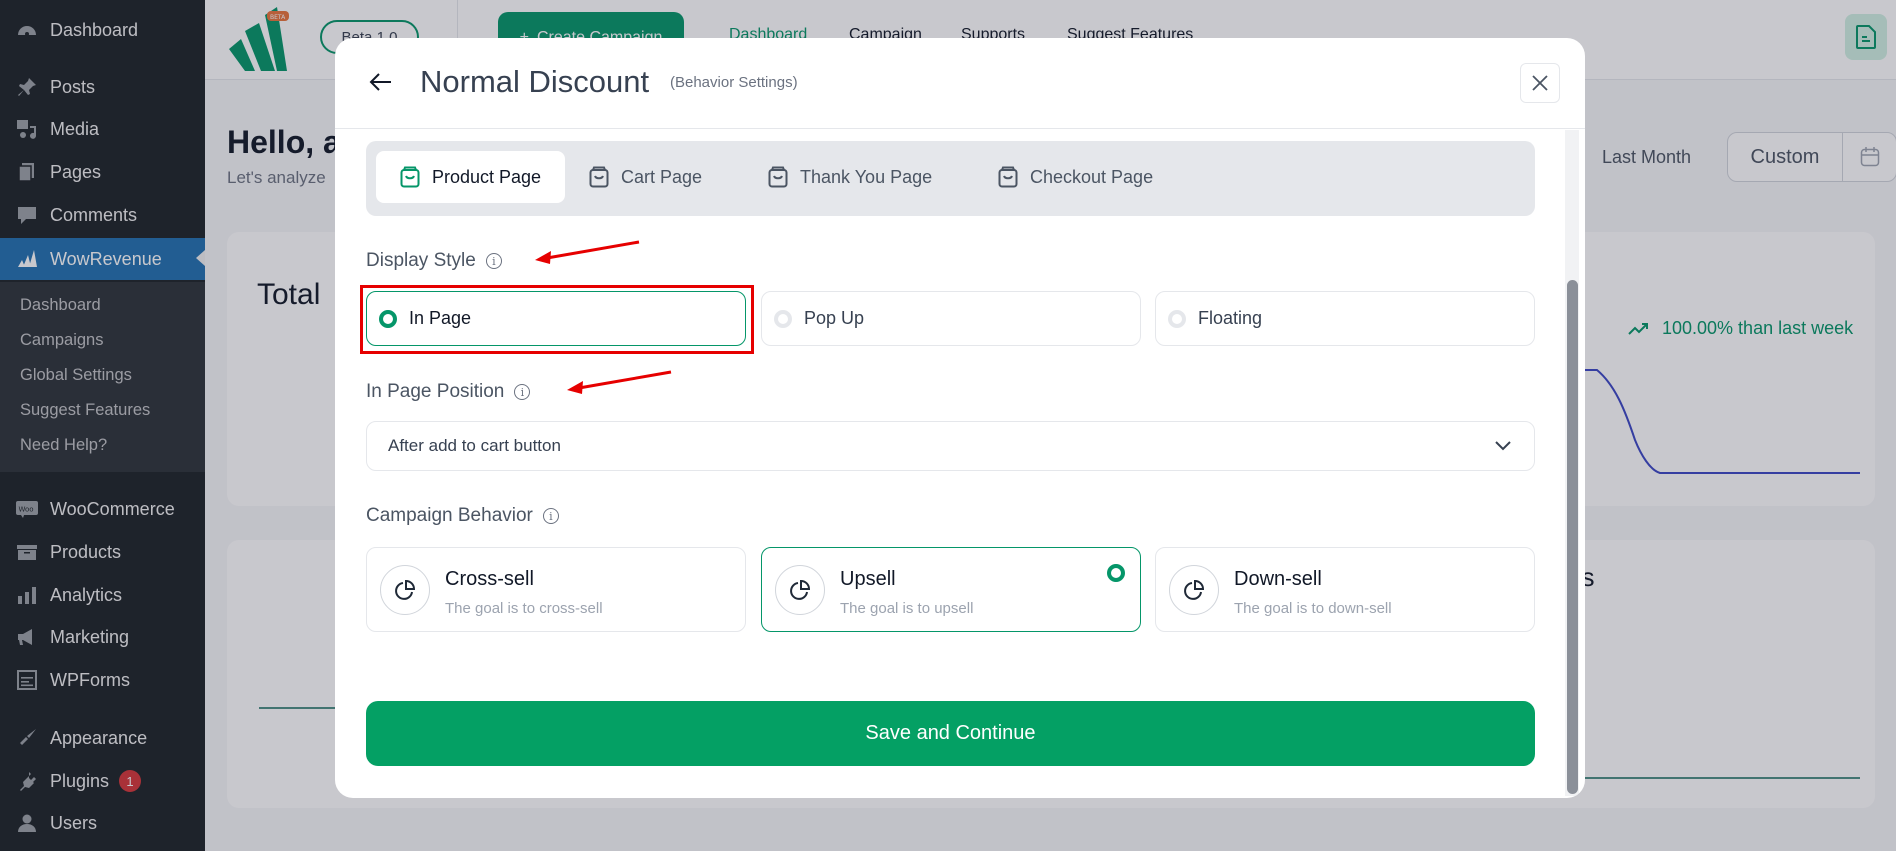  I want to click on sidebar-item-comments: Comments, so click(102, 215).